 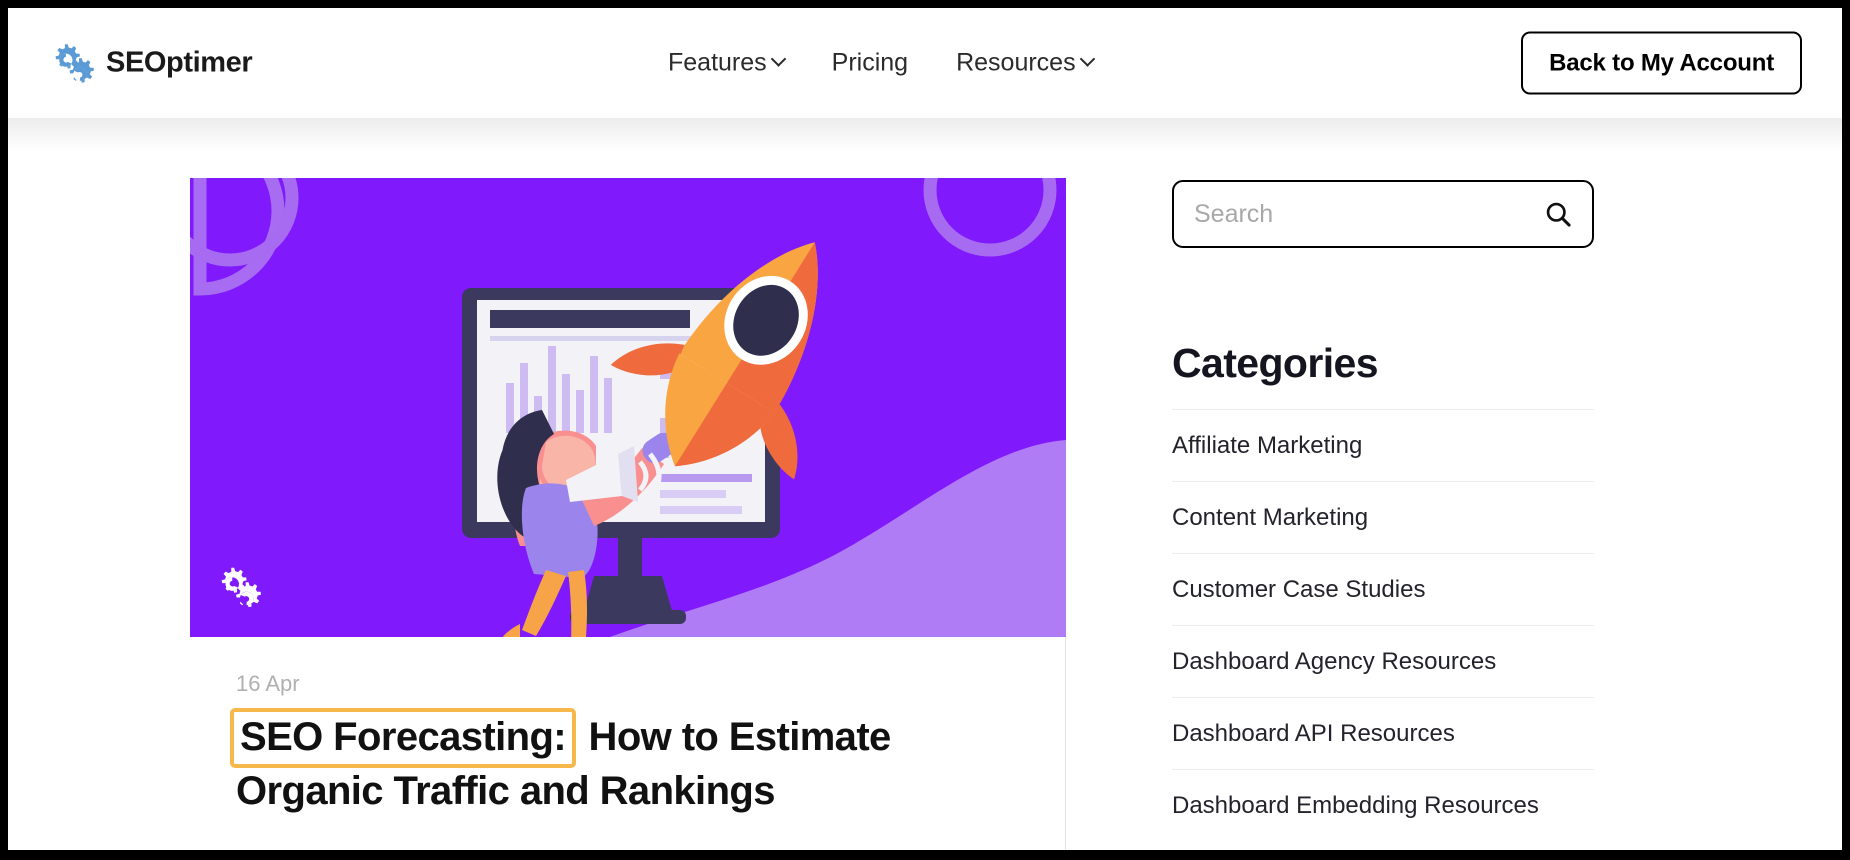 I want to click on search-box, so click(x=1383, y=214).